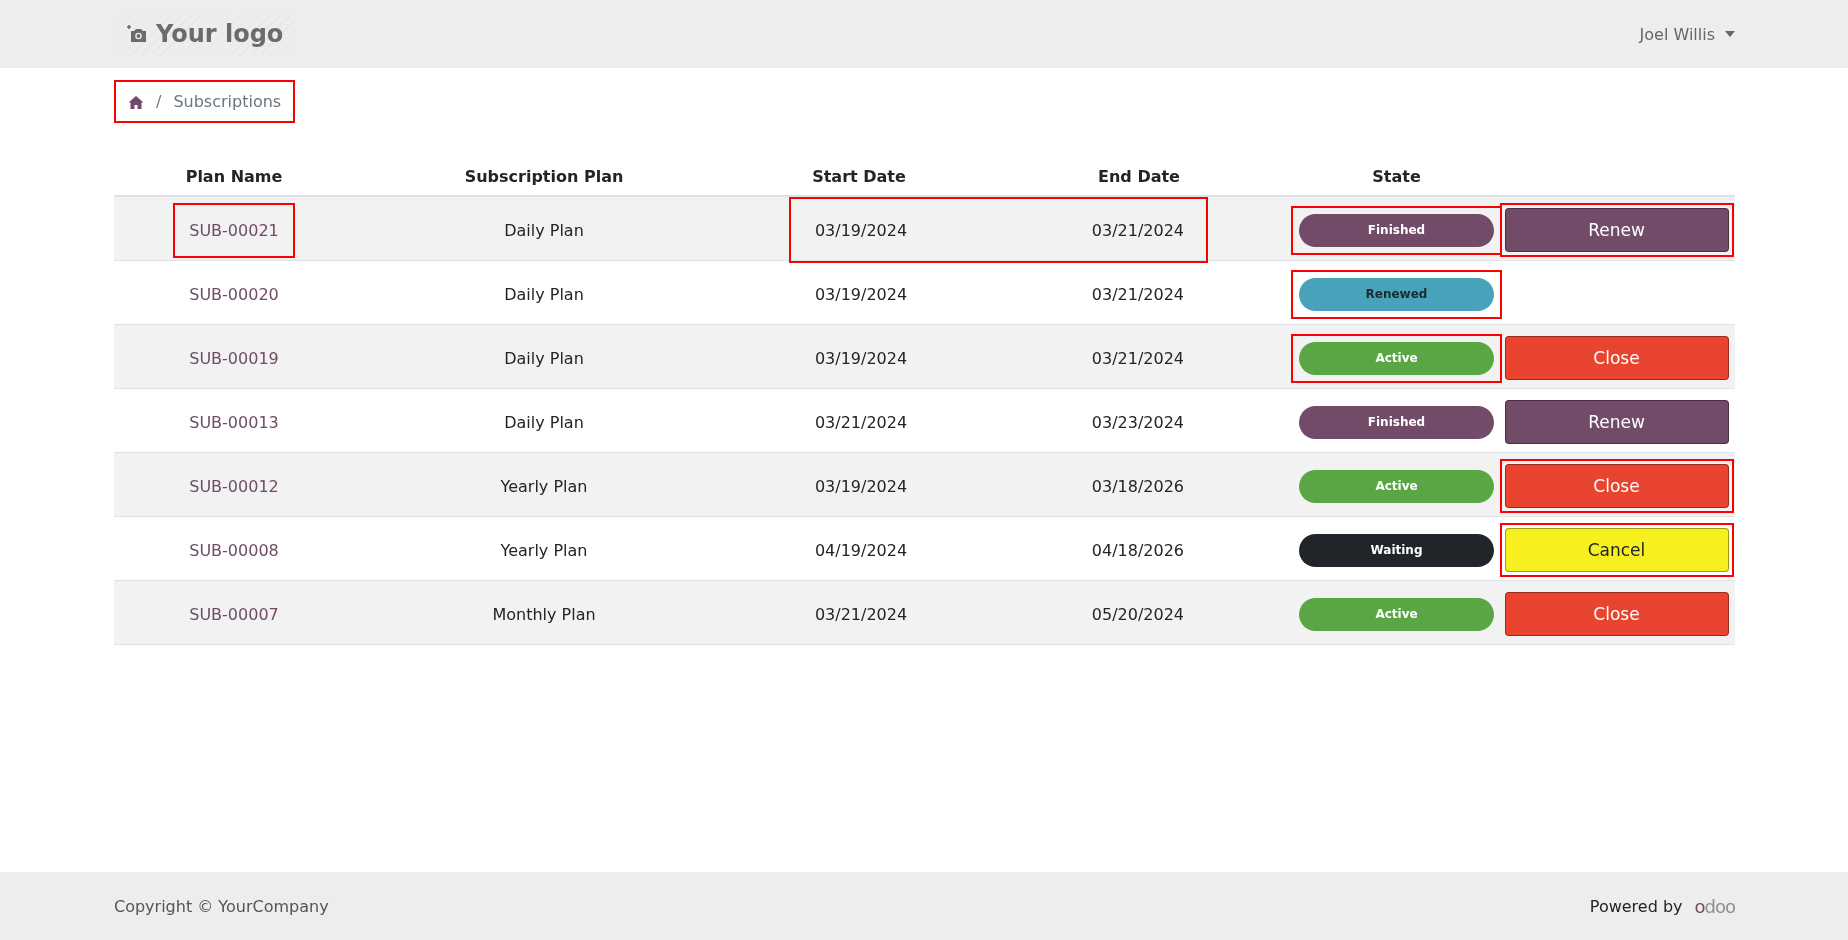 The width and height of the screenshot is (1848, 940). Describe the element at coordinates (544, 176) in the screenshot. I see `column-header: Subscription Plan` at that location.